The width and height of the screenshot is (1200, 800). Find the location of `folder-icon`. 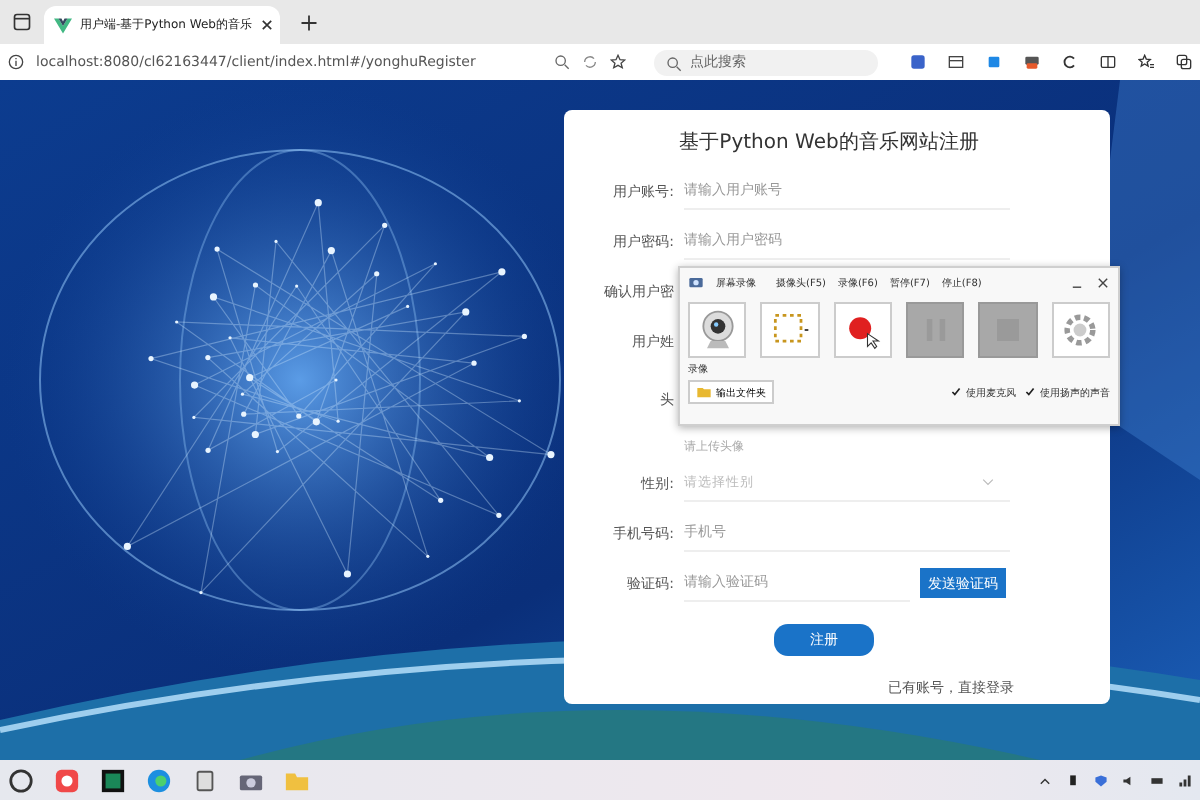

folder-icon is located at coordinates (704, 392).